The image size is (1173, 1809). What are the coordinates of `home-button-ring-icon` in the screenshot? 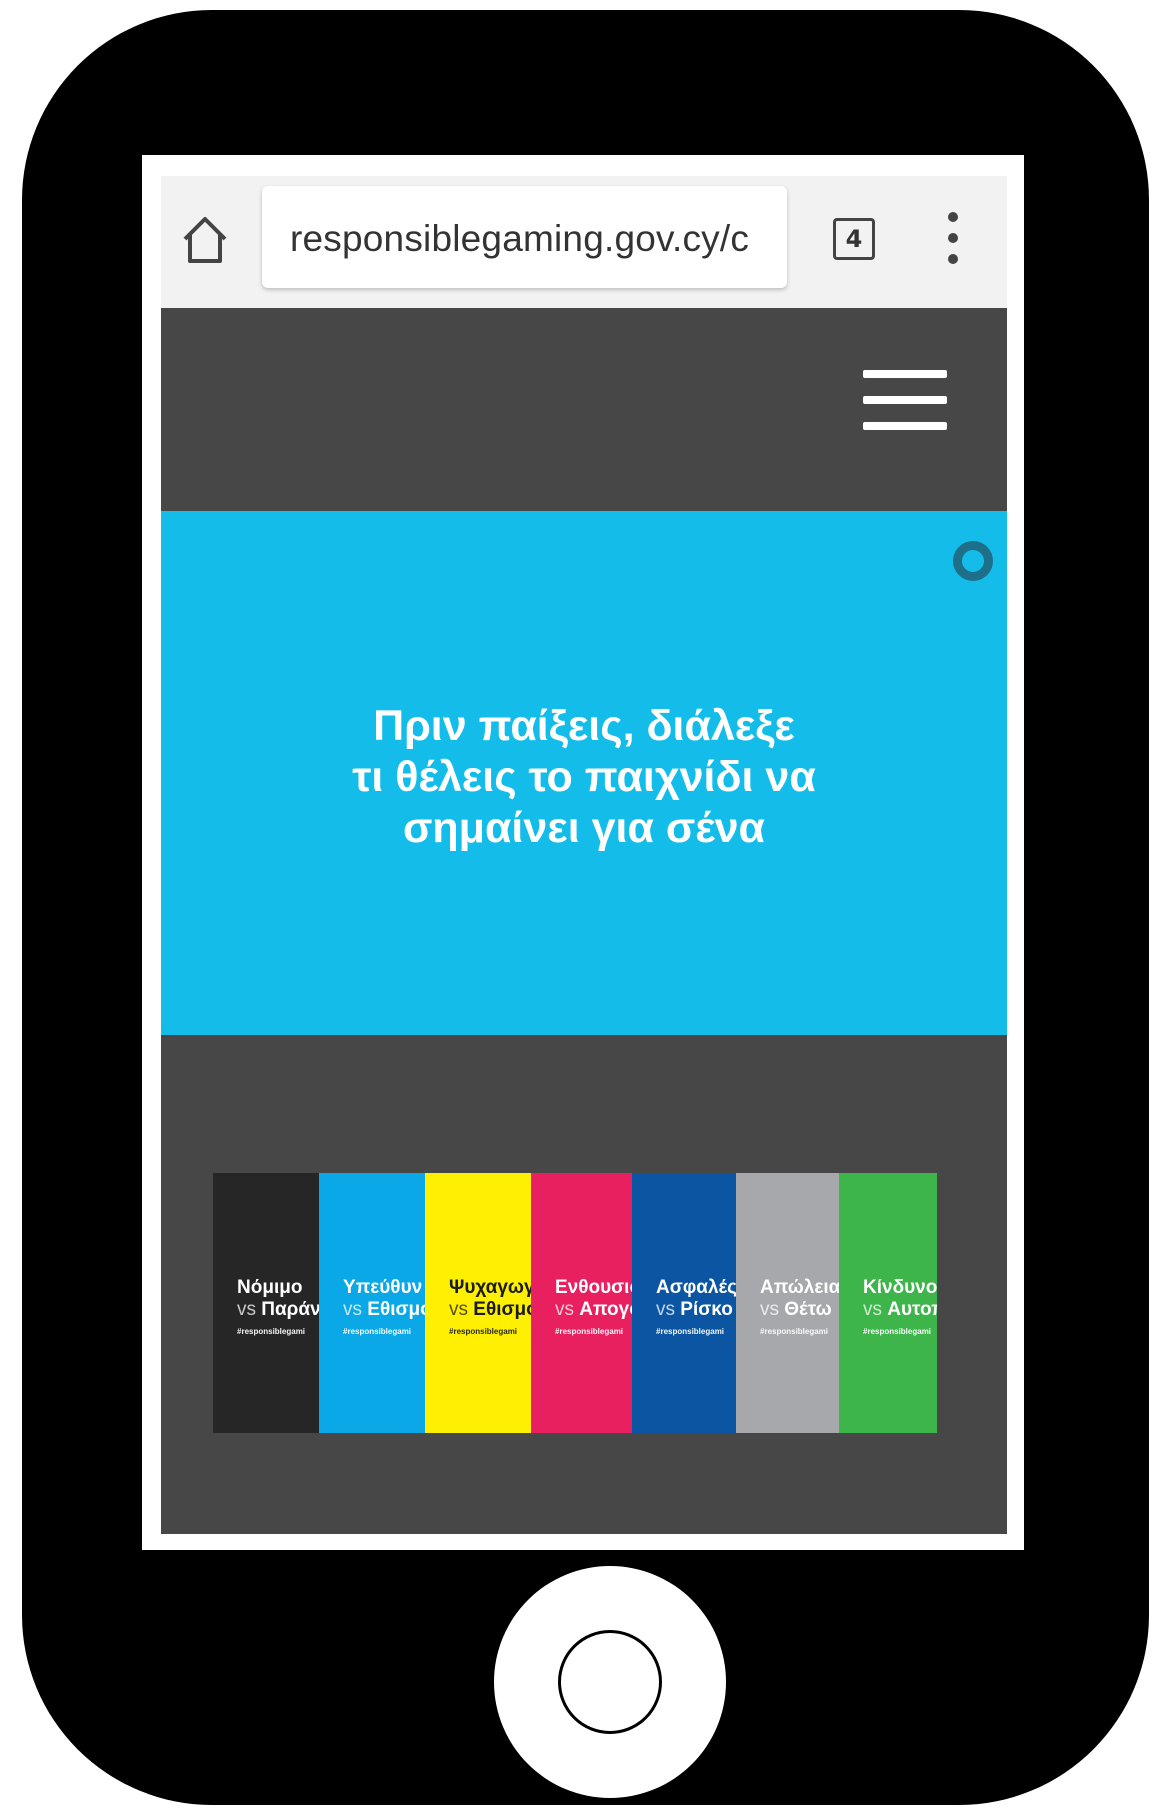 It's located at (610, 1682).